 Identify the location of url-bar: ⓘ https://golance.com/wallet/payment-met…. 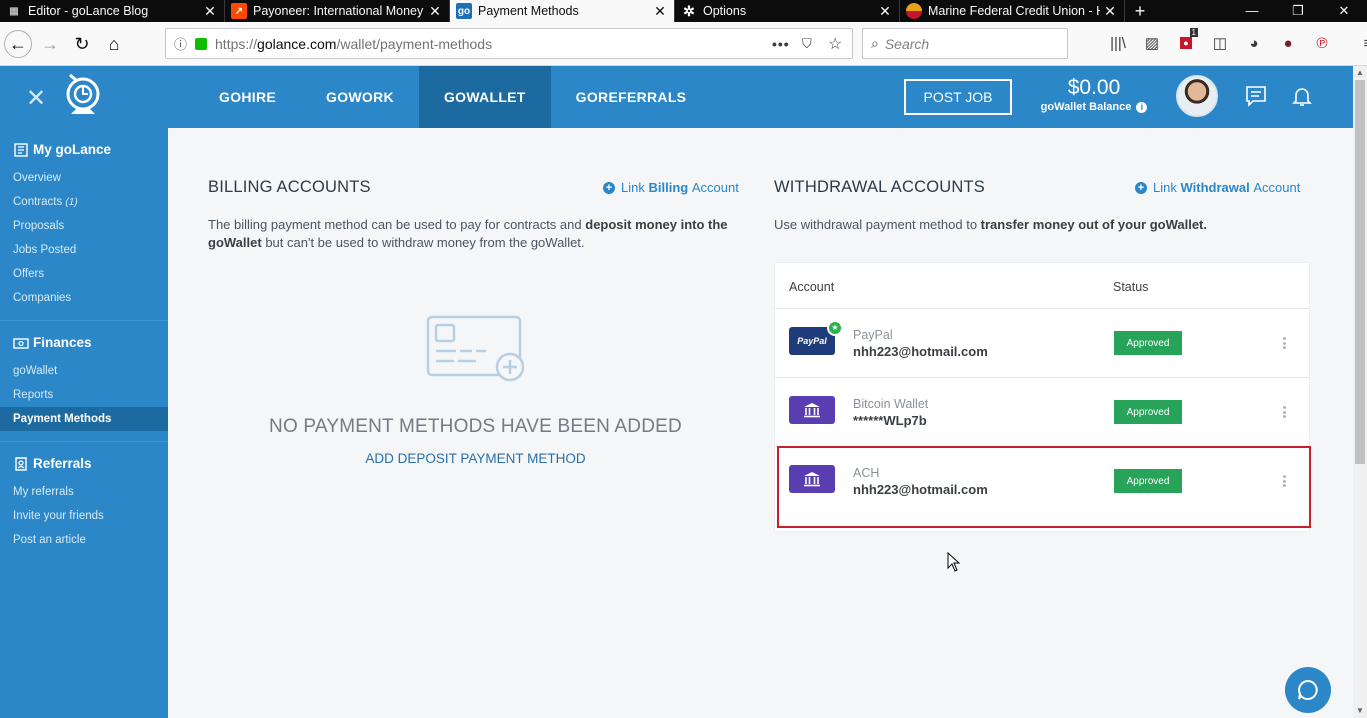
(509, 43).